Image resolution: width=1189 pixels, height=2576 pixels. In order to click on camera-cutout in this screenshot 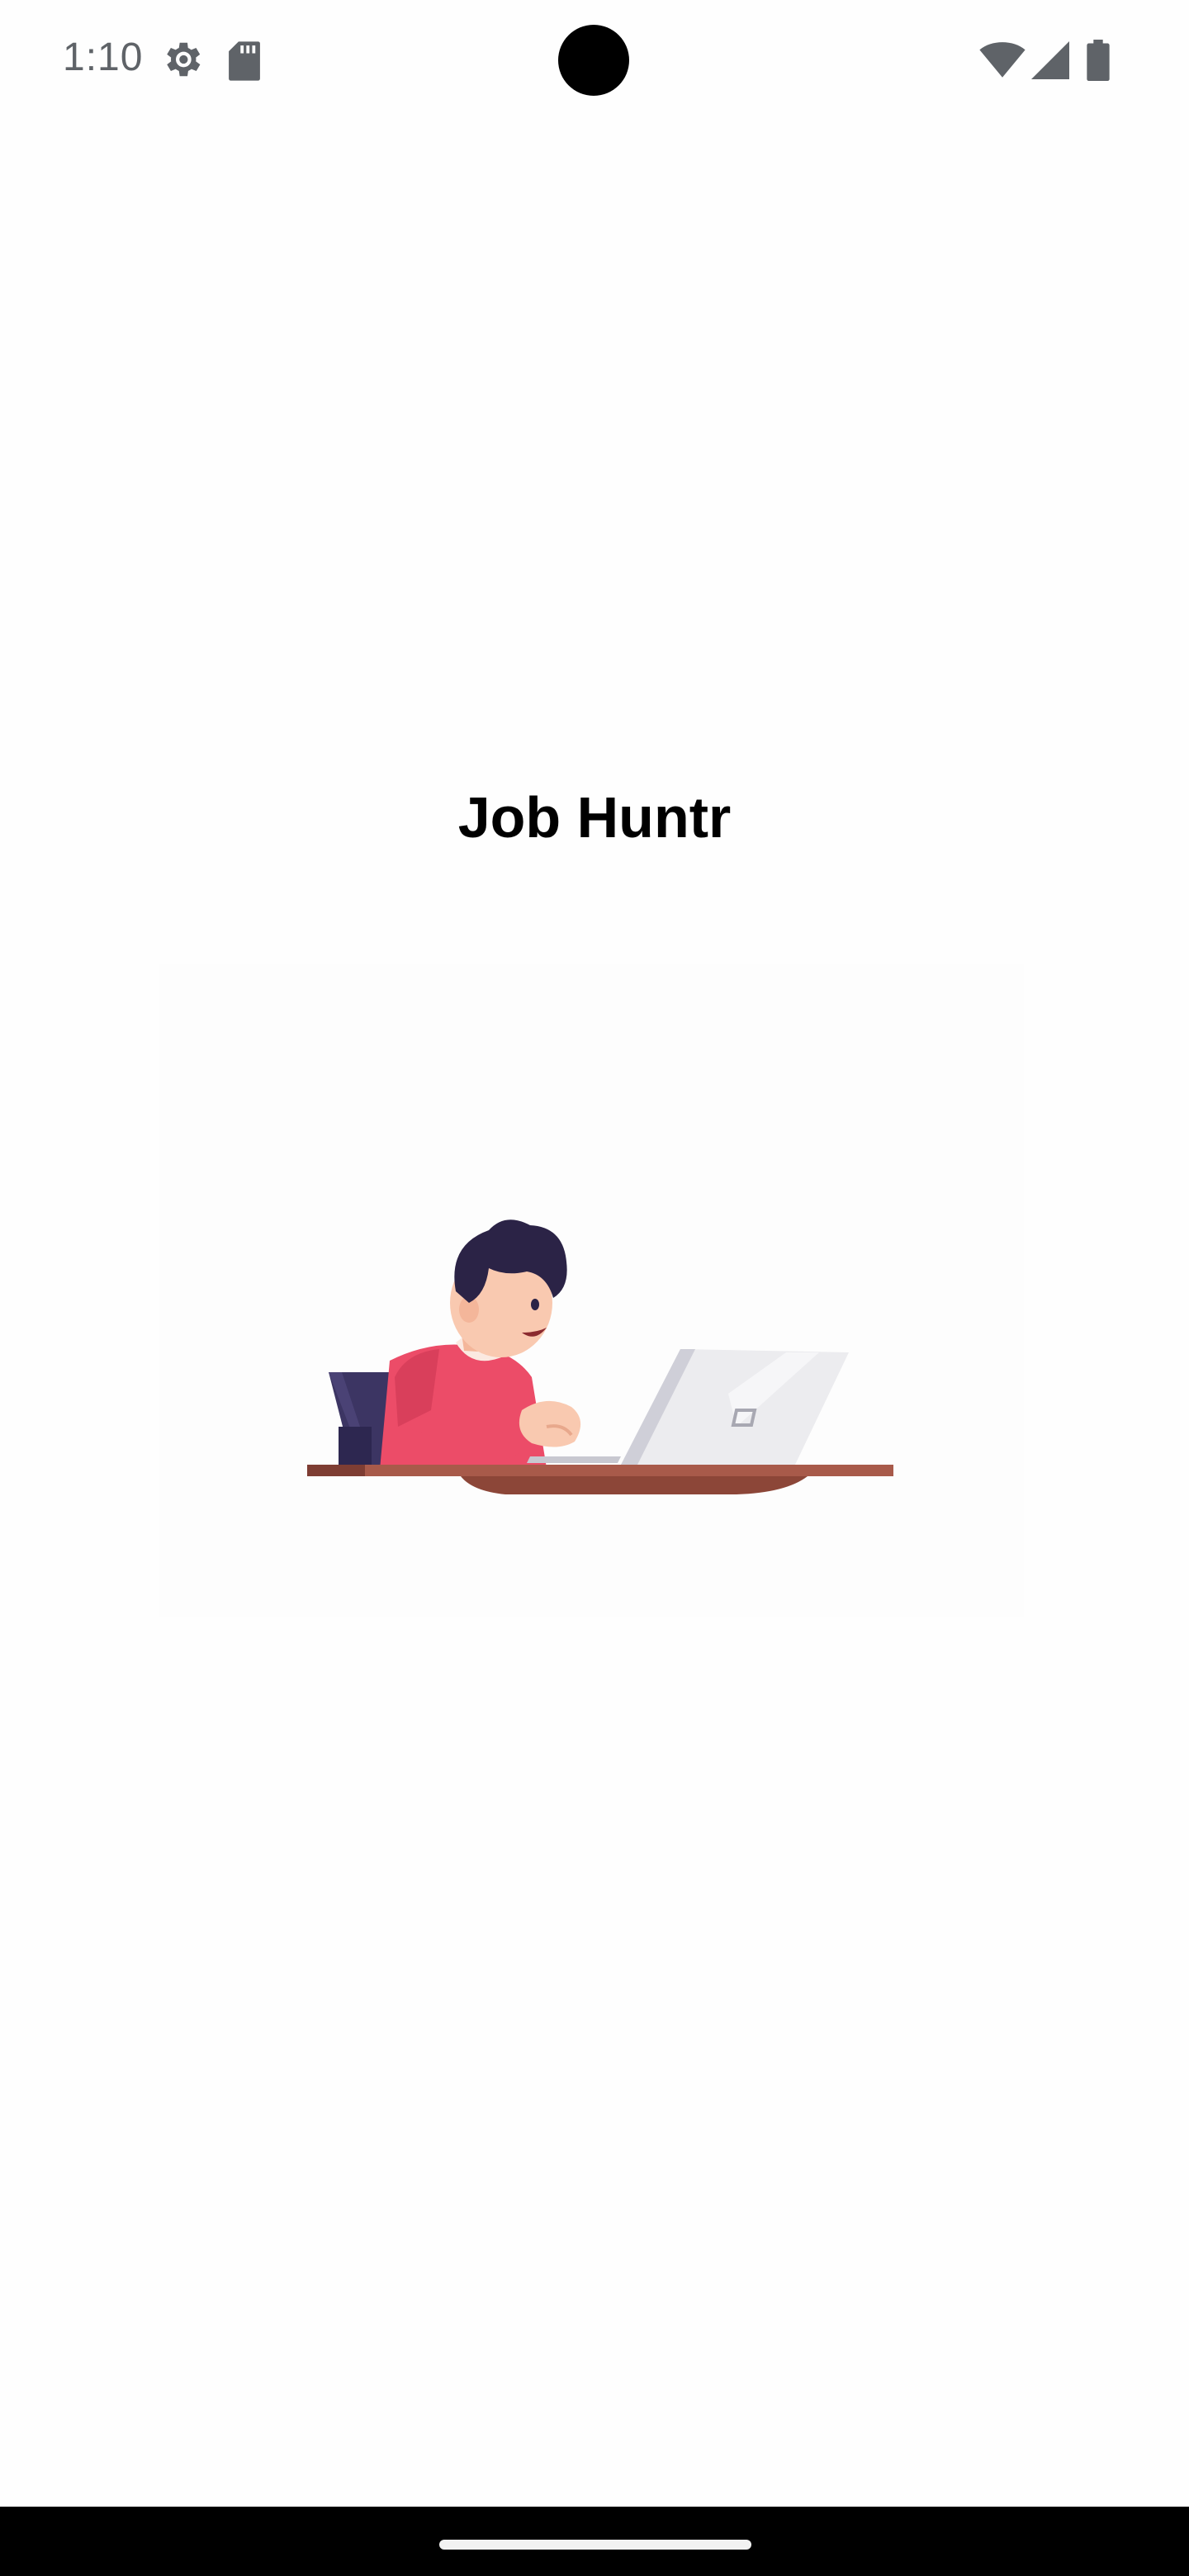, I will do `click(593, 60)`.